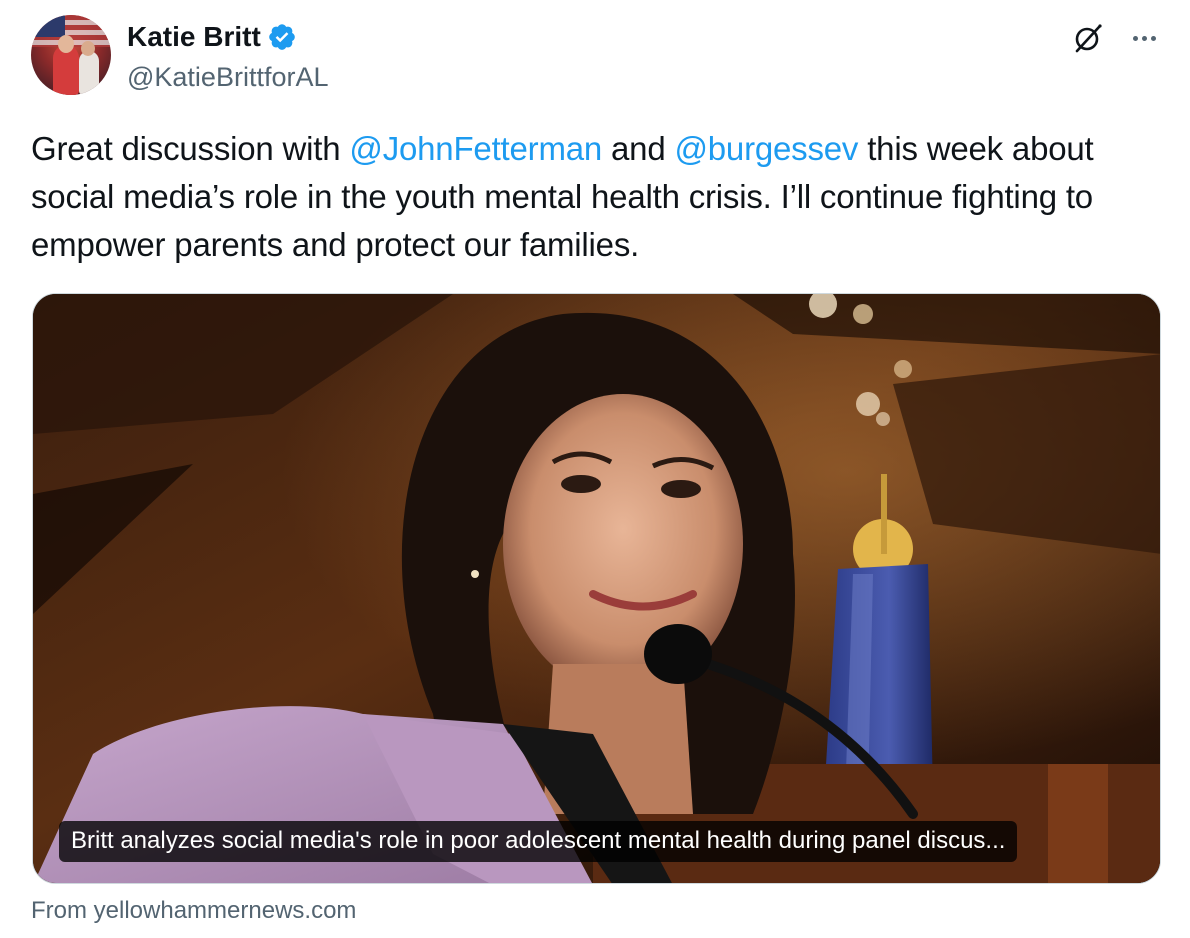 This screenshot has width=1190, height=938. Describe the element at coordinates (475, 148) in the screenshot. I see `mention-link-john-fetterman: @JohnFetterman` at that location.